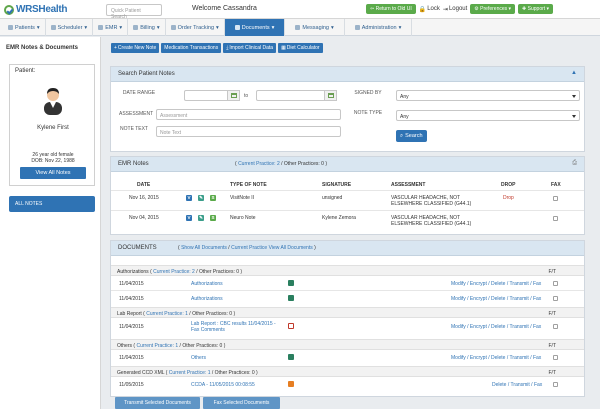 Image resolution: width=600 pixels, height=409 pixels. I want to click on nav-emr: EMR ▾, so click(111, 27).